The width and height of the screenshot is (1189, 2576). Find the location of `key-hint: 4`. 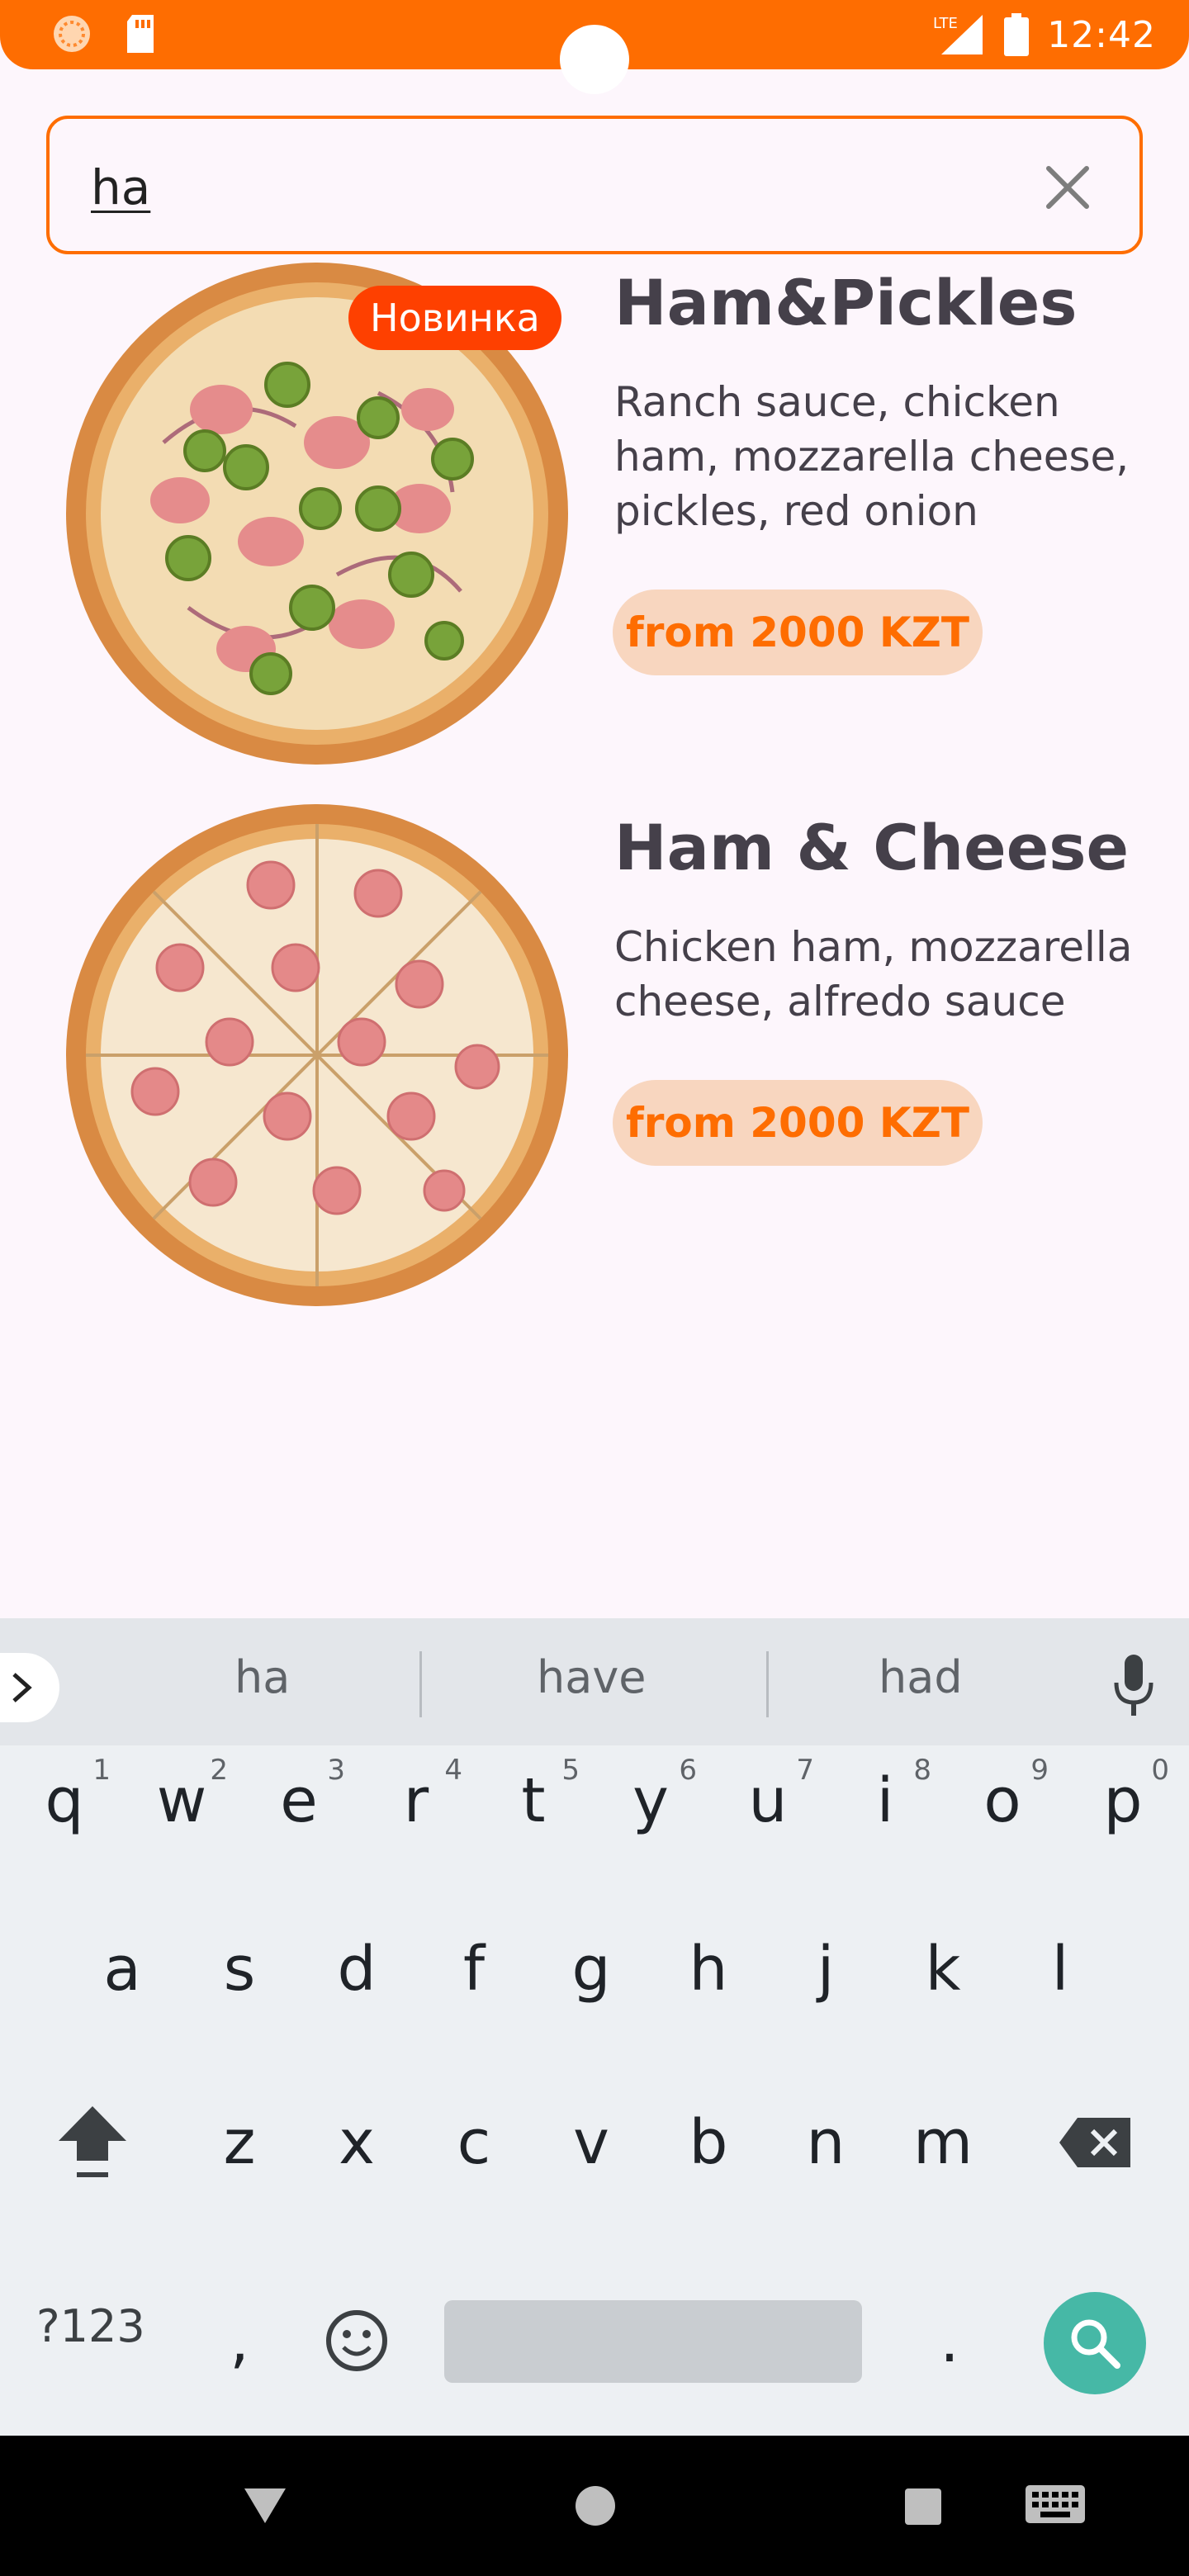

key-hint: 4 is located at coordinates (453, 1770).